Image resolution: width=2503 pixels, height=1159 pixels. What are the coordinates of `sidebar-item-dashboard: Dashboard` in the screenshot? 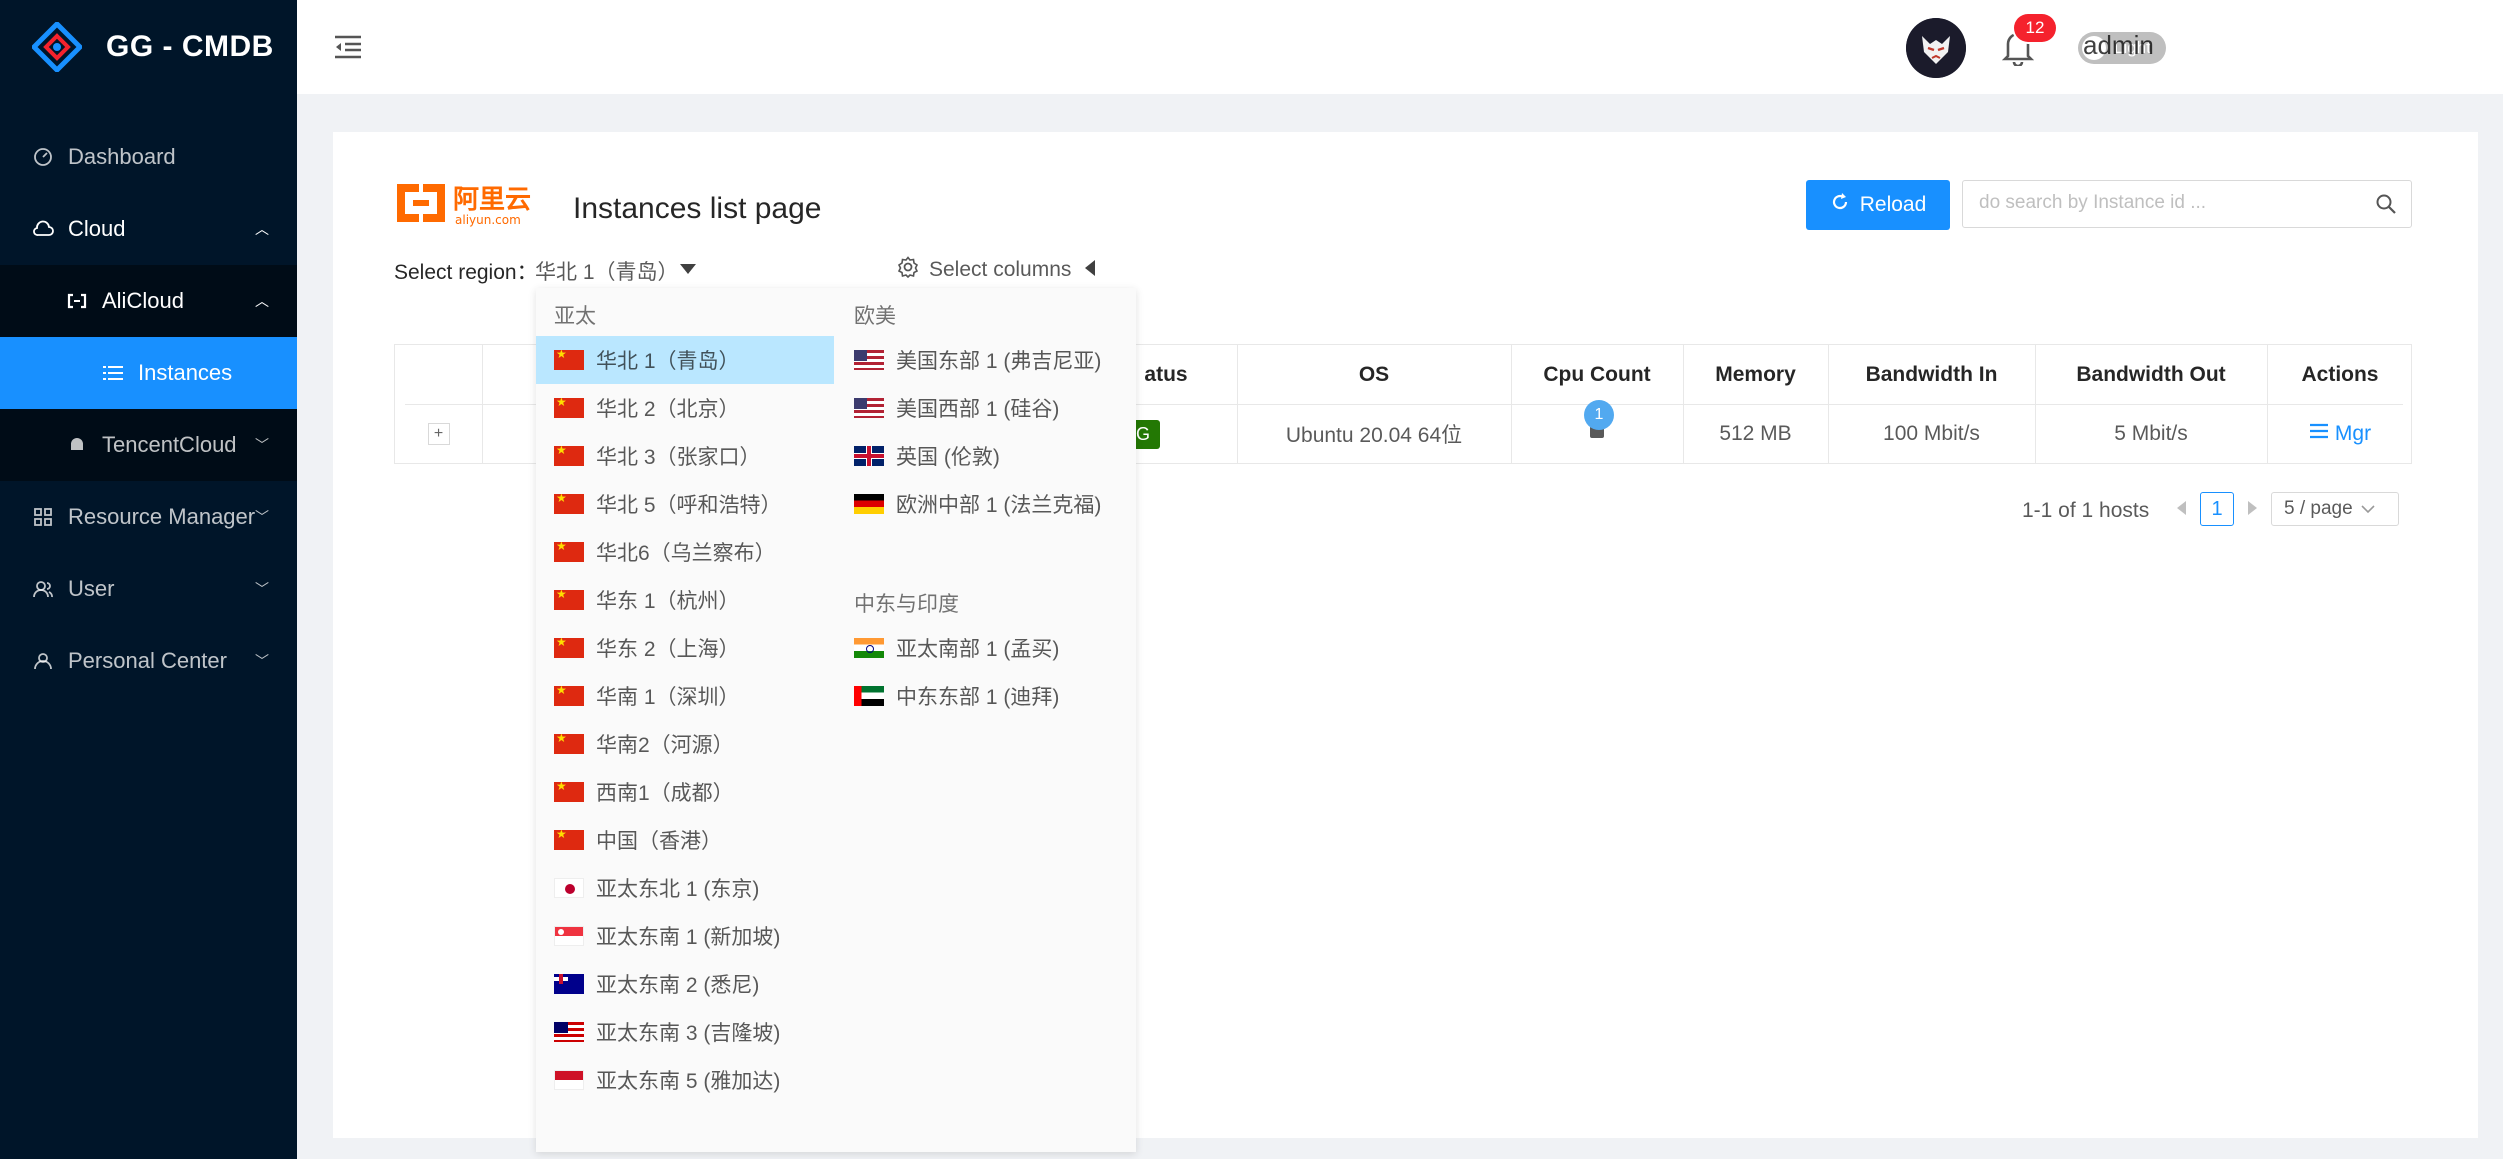 It's located at (148, 157).